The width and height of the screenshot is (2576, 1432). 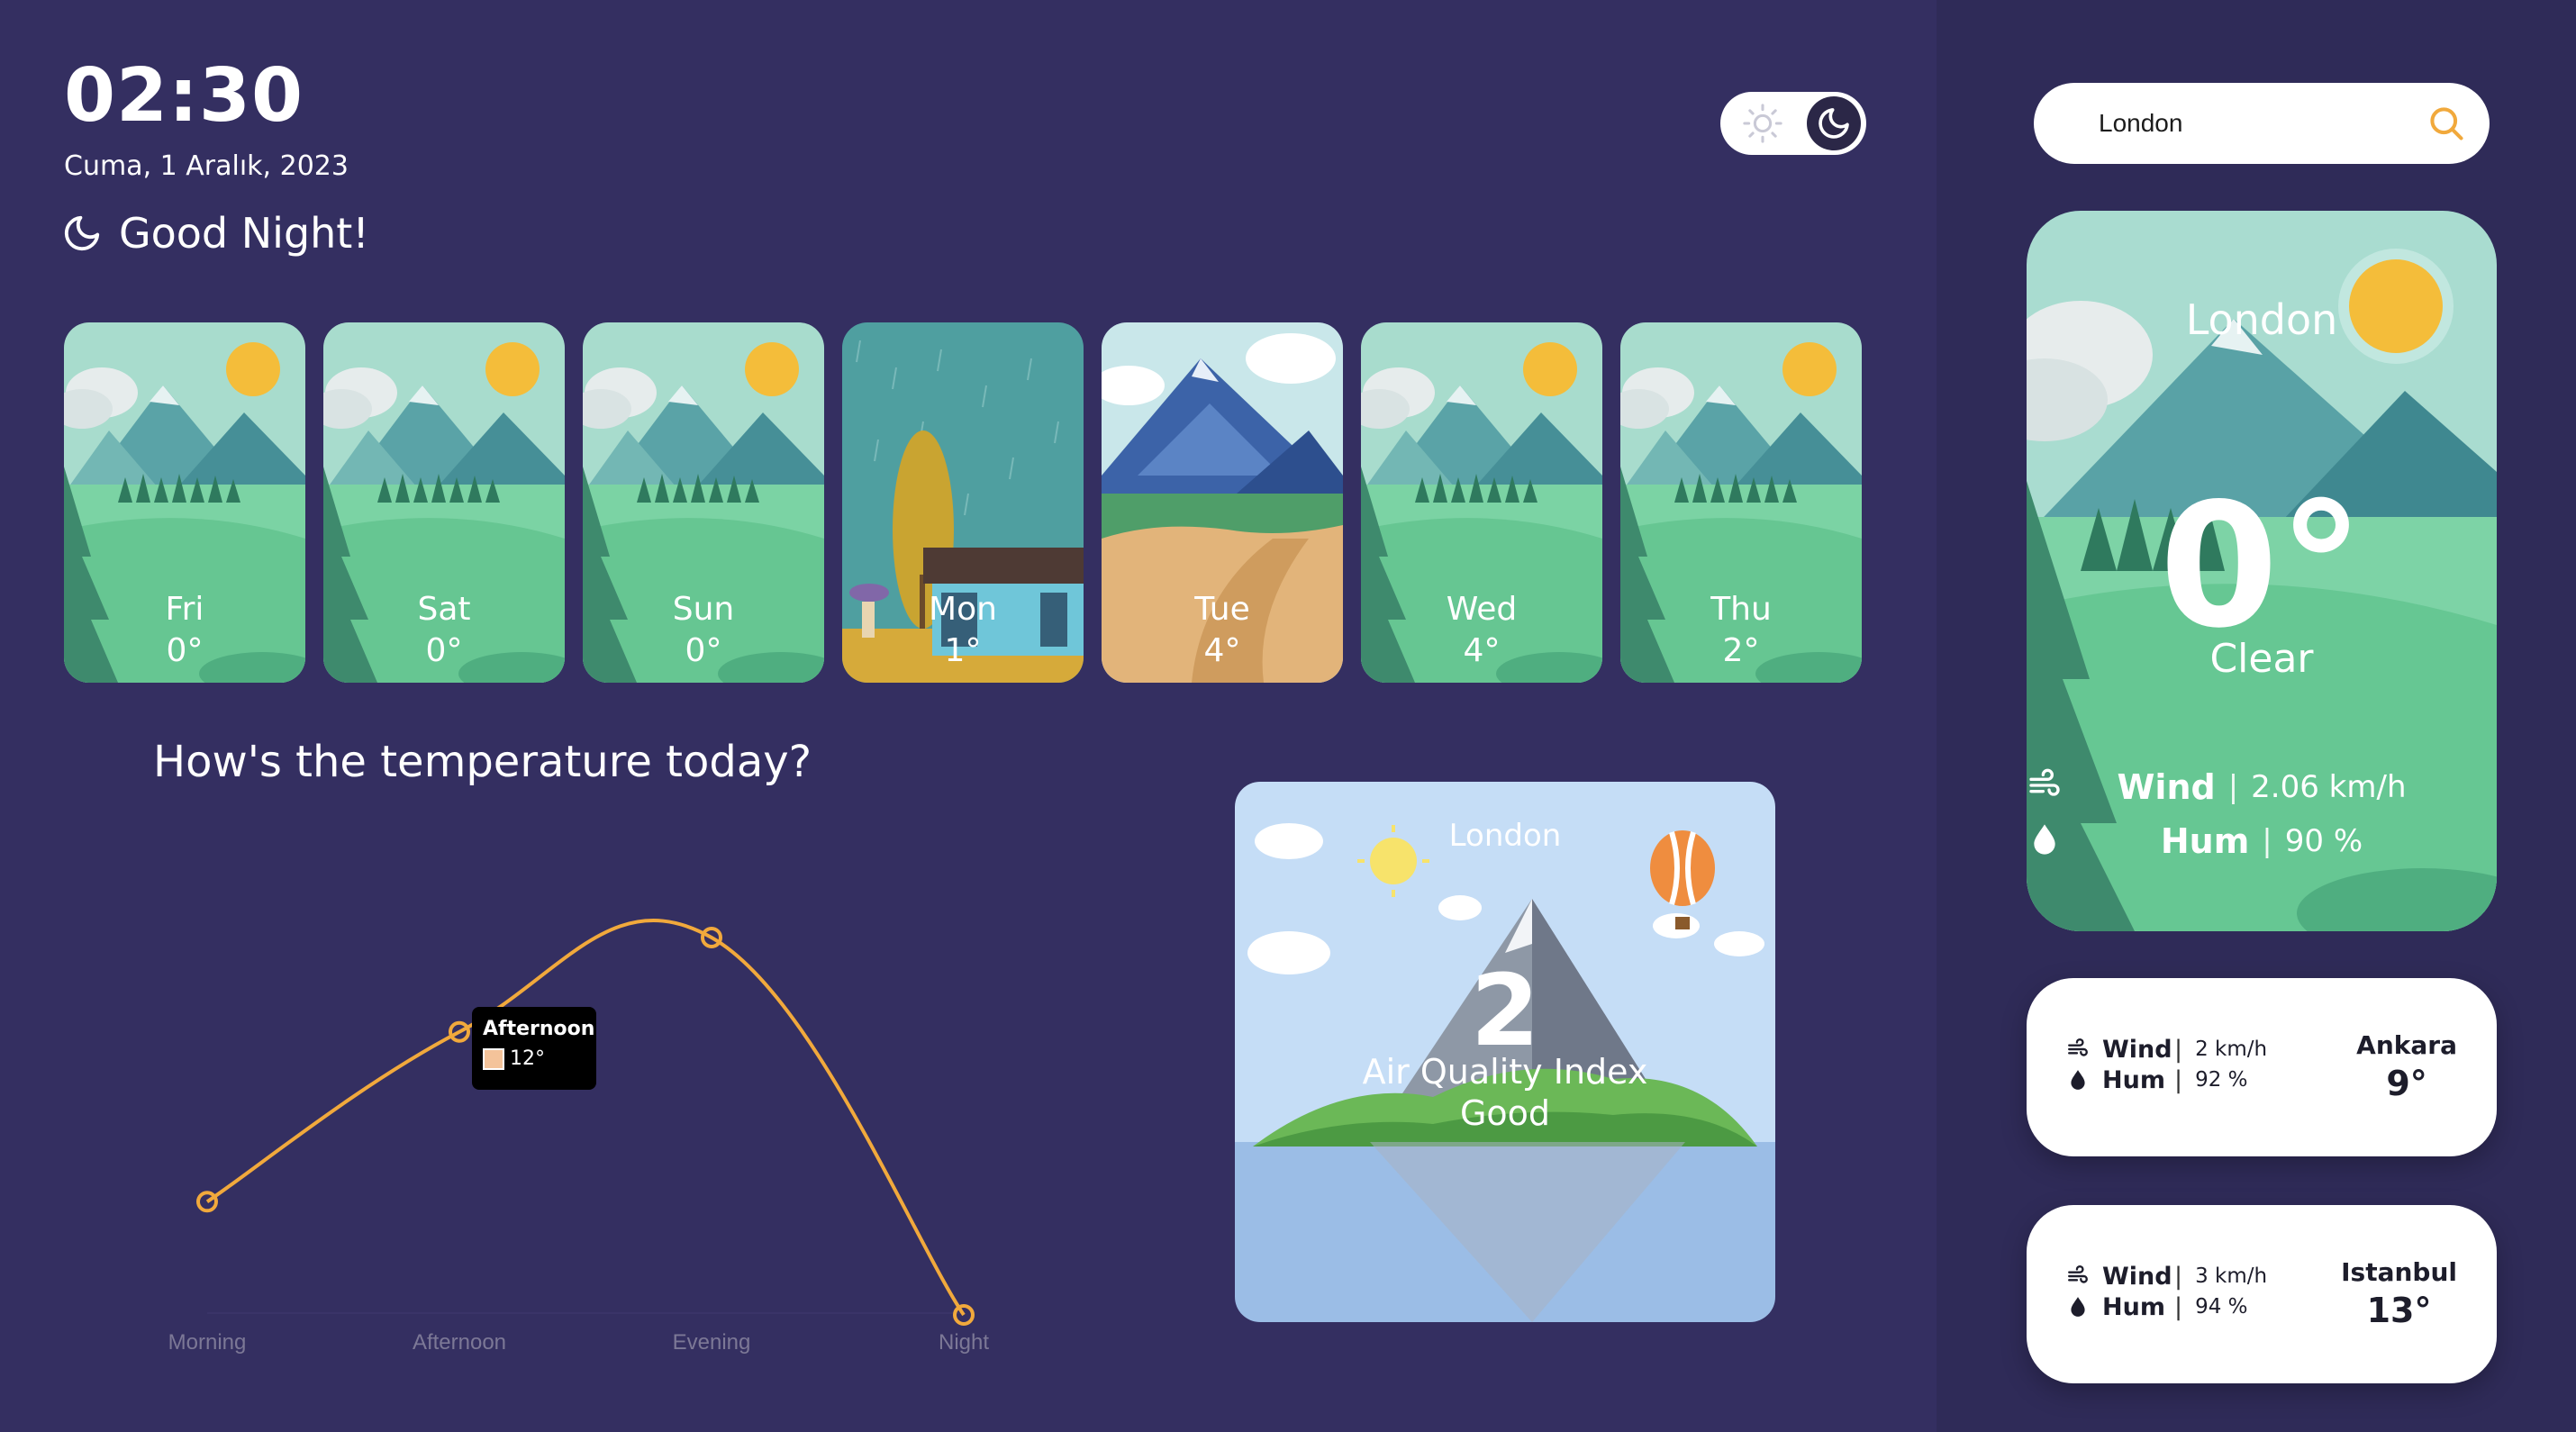 I want to click on forecast-day: Thu, so click(x=1741, y=609).